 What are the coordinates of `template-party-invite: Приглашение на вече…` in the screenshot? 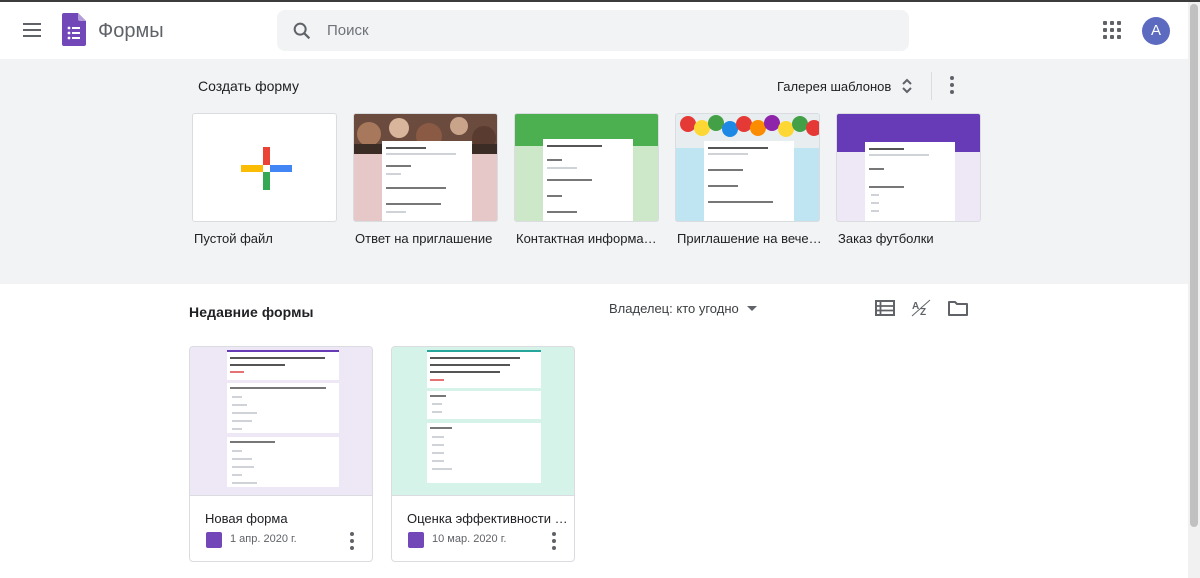 It's located at (748, 179).